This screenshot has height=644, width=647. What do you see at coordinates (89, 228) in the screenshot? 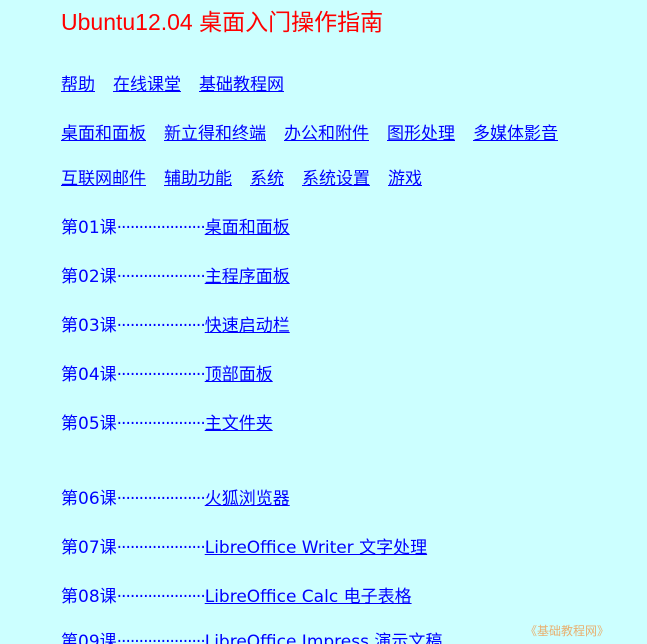
I see `lesson-number: 第01课` at bounding box center [89, 228].